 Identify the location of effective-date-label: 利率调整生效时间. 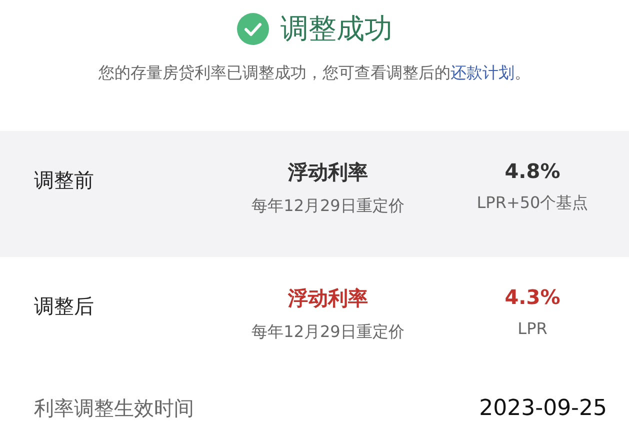
(114, 408).